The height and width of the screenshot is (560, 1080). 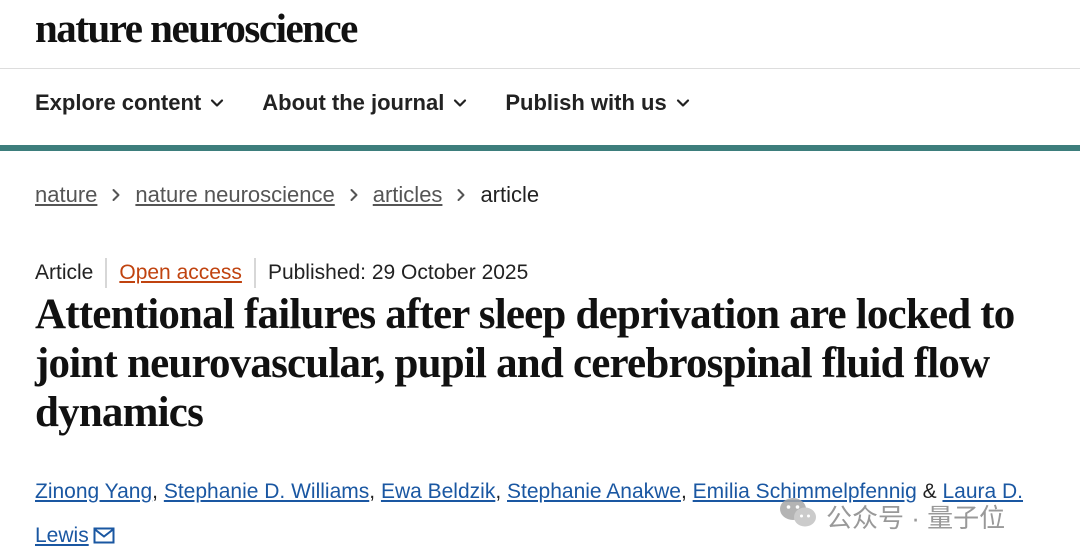 What do you see at coordinates (104, 538) in the screenshot?
I see `email-icon` at bounding box center [104, 538].